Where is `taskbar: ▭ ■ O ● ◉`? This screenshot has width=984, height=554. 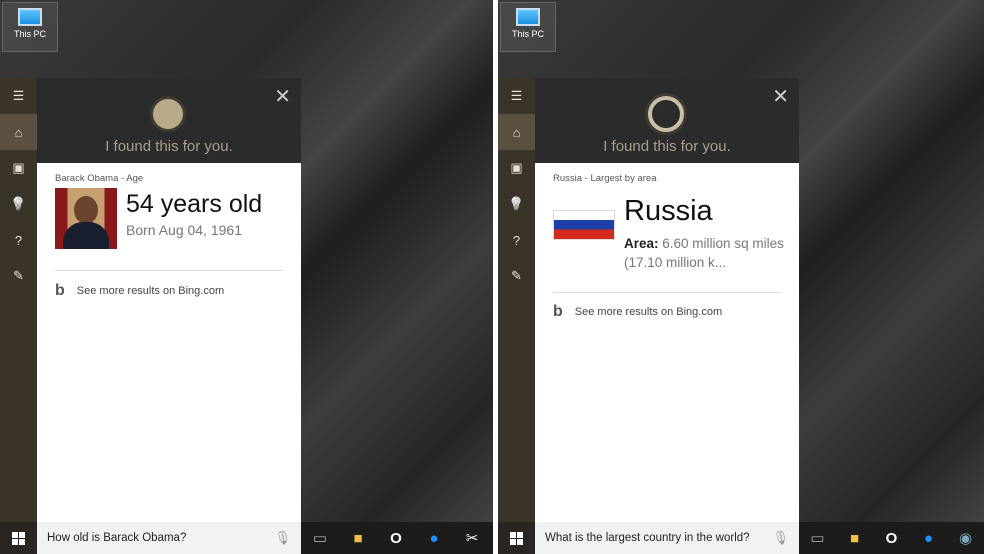
taskbar: ▭ ■ O ● ◉ is located at coordinates (891, 538).